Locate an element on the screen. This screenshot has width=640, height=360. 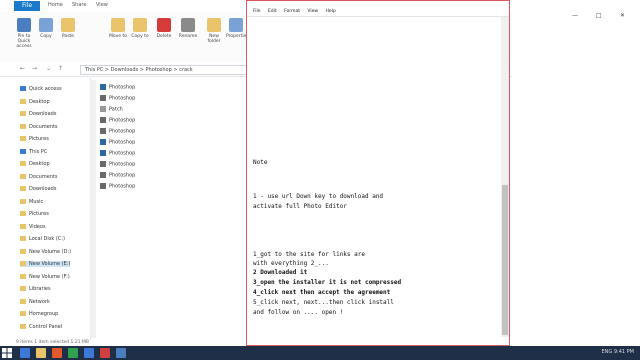
properties-button: Properties is located at coordinates (237, 28).